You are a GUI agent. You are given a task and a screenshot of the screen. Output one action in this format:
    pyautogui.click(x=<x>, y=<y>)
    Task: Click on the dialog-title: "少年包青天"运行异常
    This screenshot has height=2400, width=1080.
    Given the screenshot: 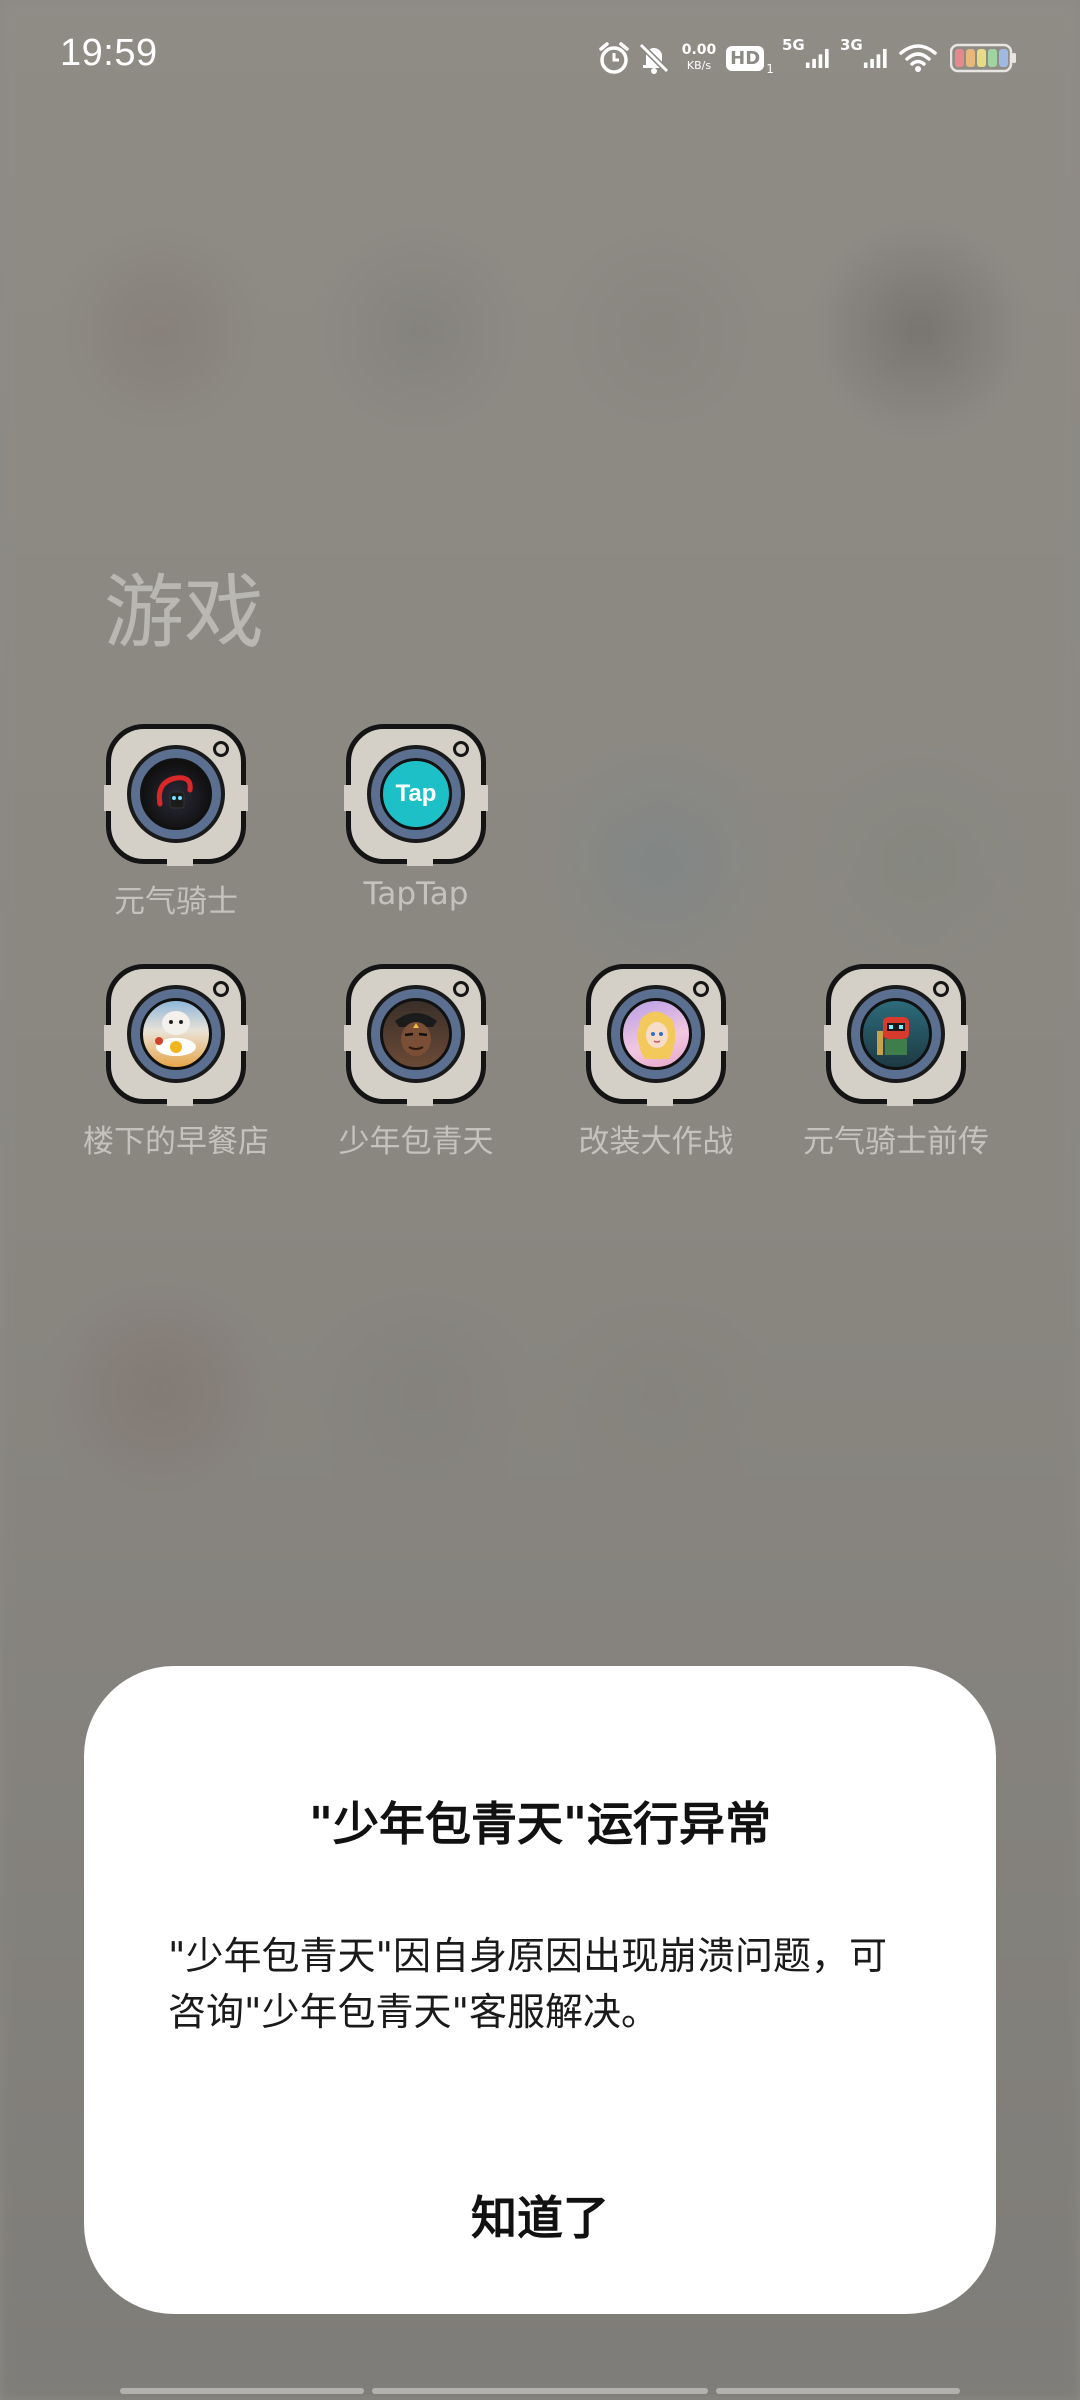 What is the action you would take?
    pyautogui.click(x=540, y=1824)
    